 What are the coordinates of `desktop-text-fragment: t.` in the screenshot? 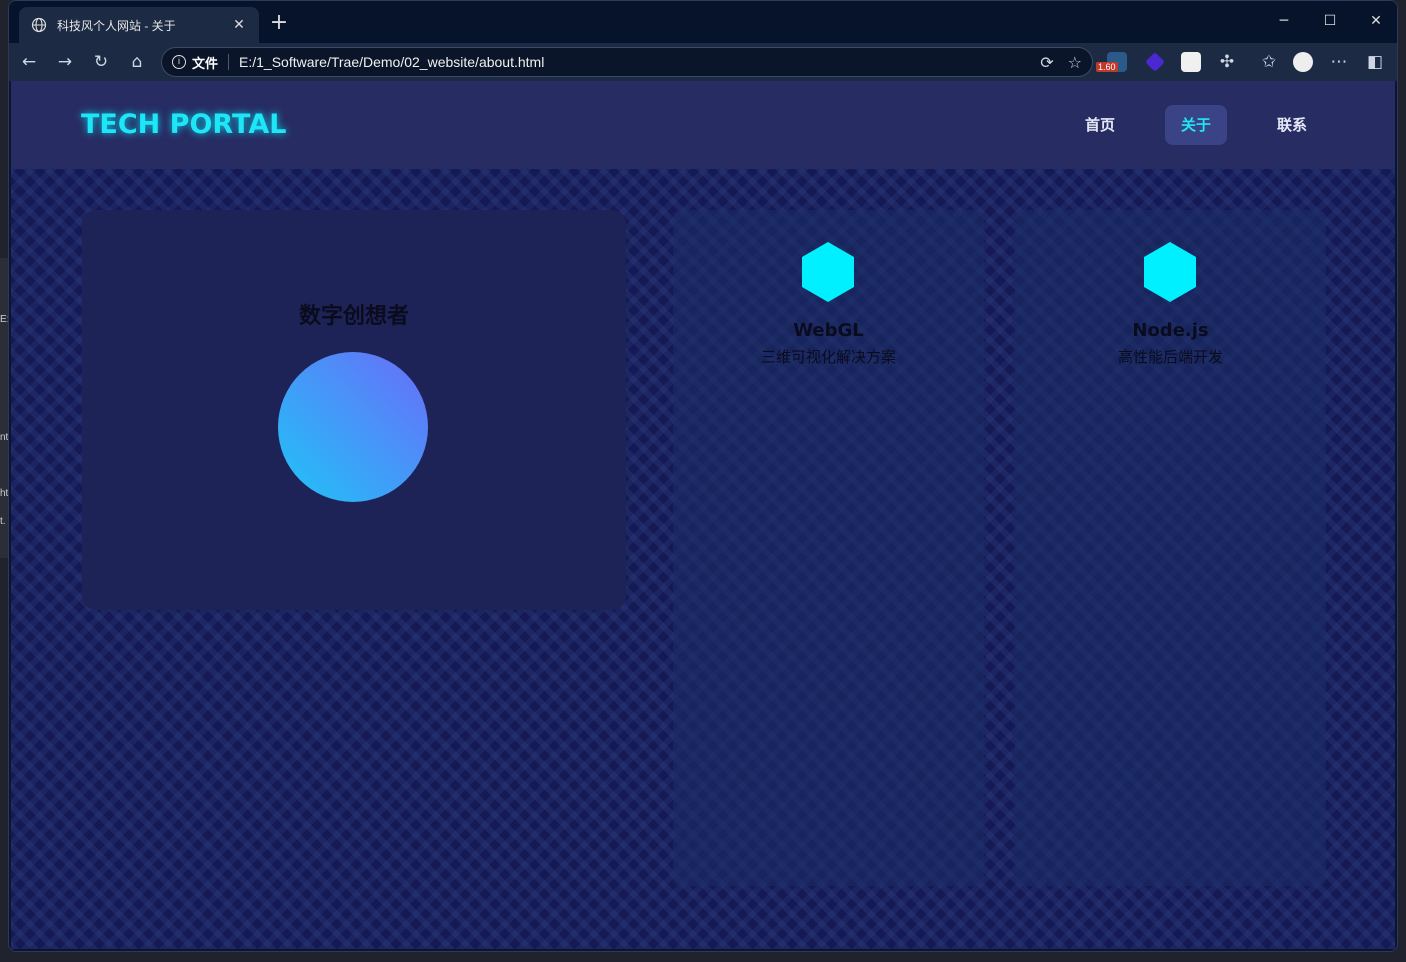 It's located at (3, 521).